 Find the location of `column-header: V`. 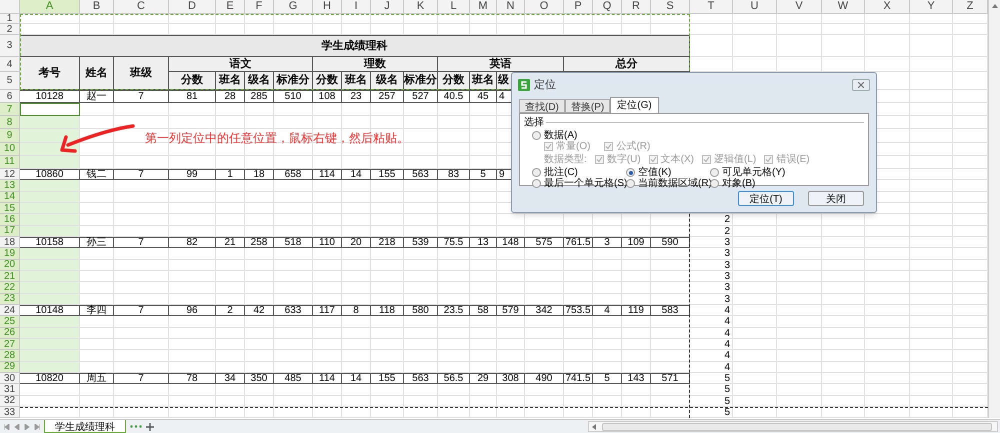

column-header: V is located at coordinates (799, 7).